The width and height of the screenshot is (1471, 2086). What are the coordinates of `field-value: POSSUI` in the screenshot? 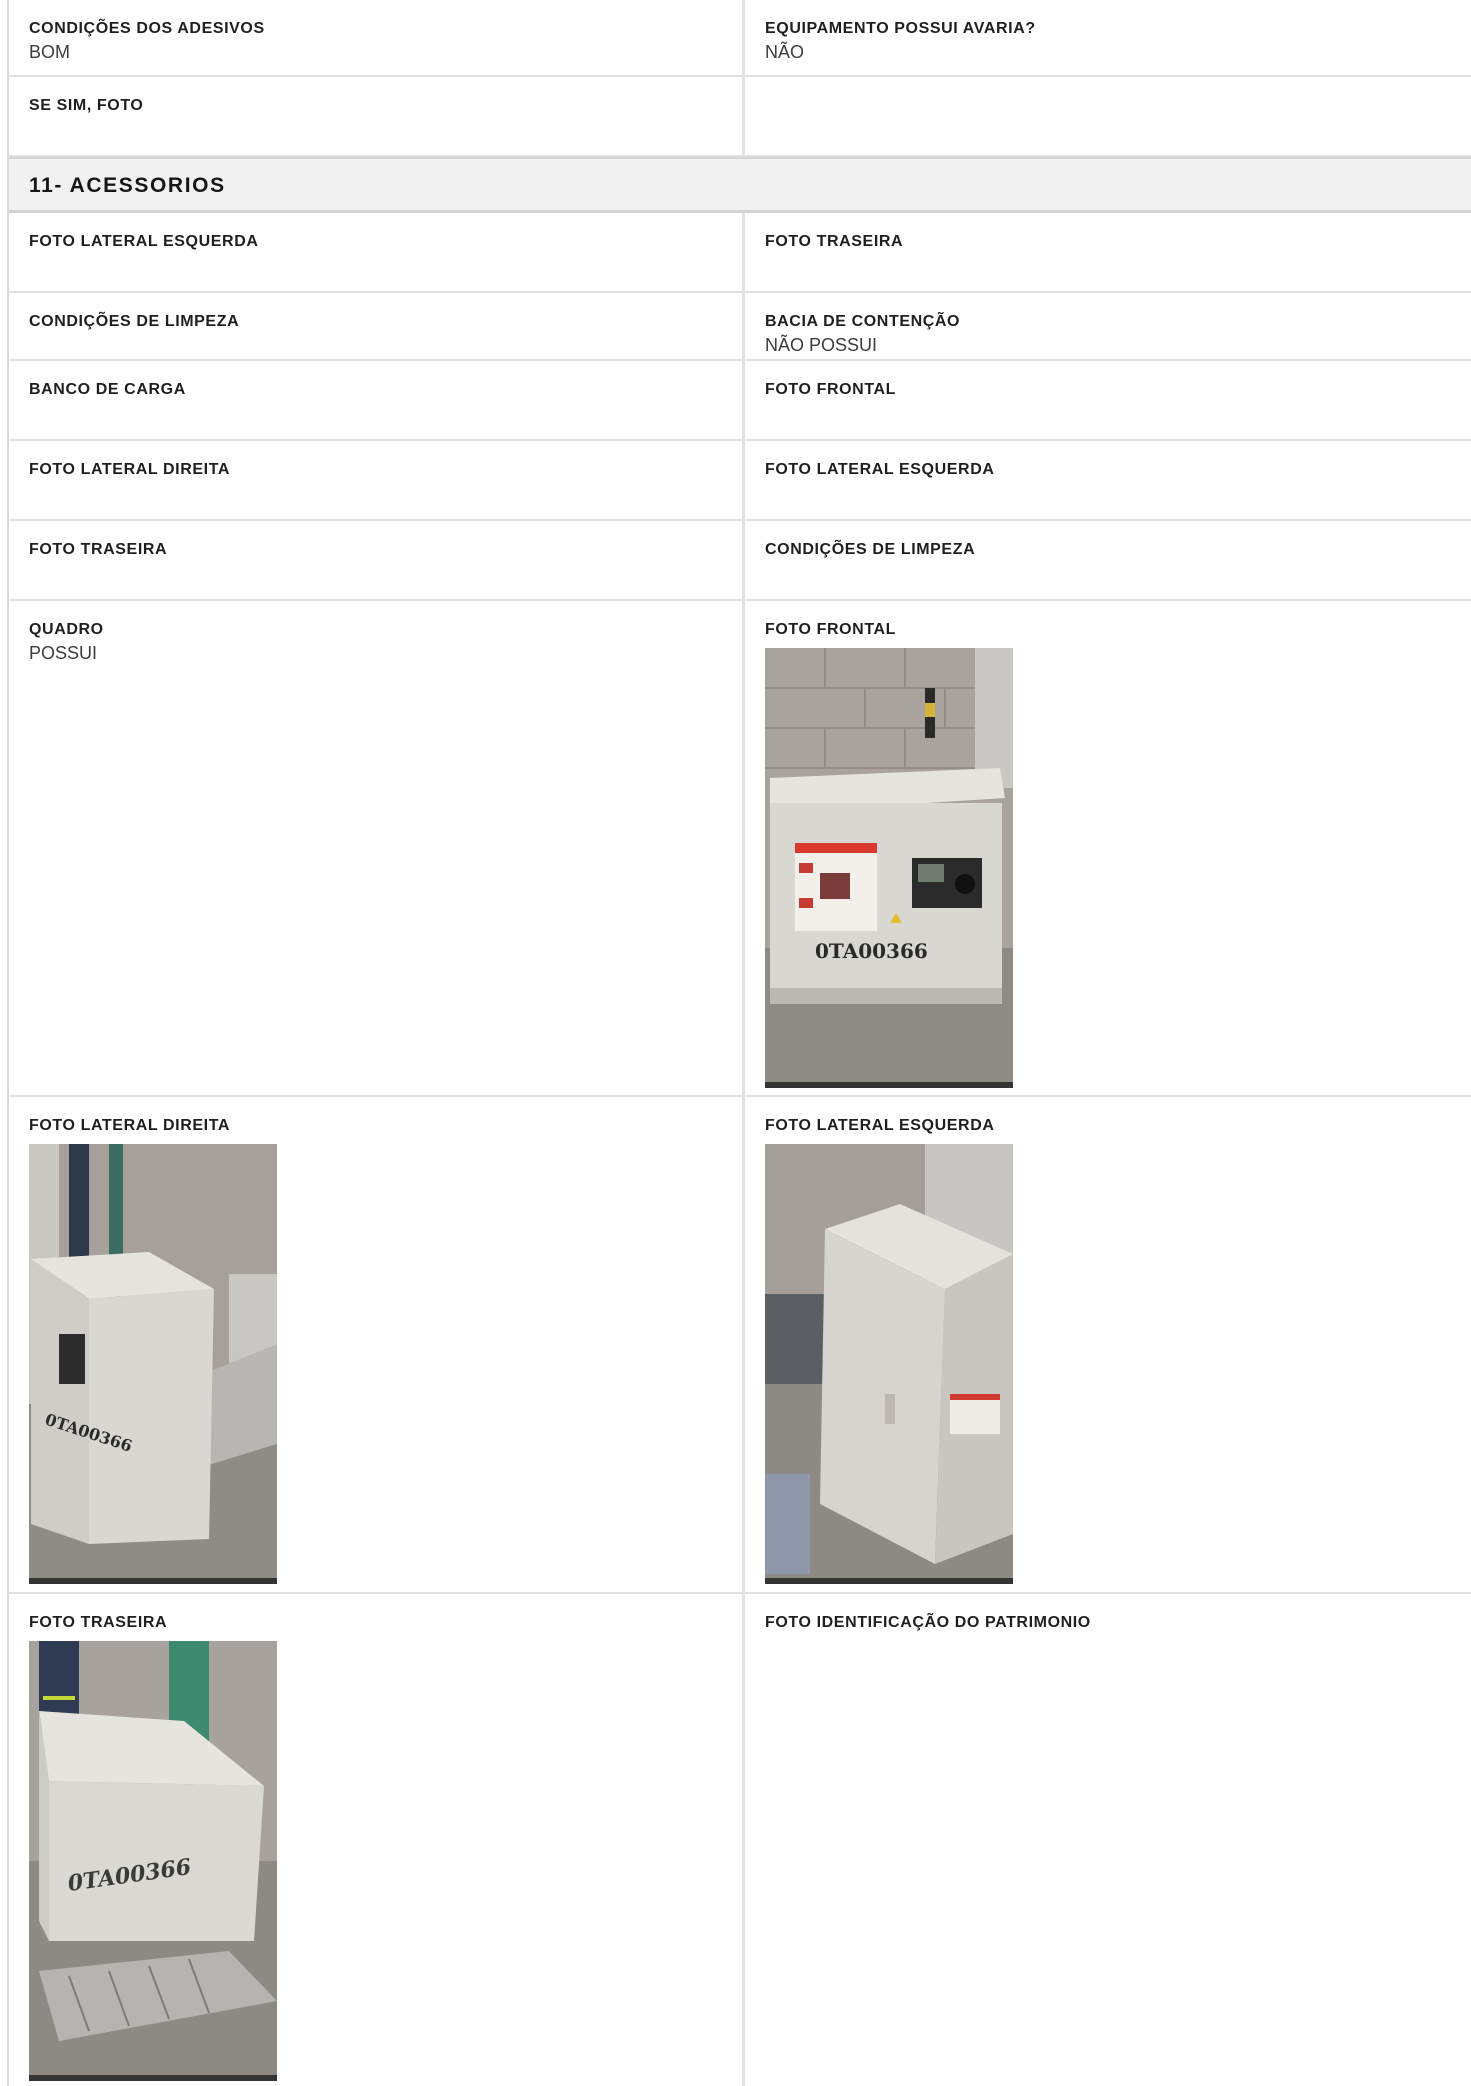 It's located at (63, 653).